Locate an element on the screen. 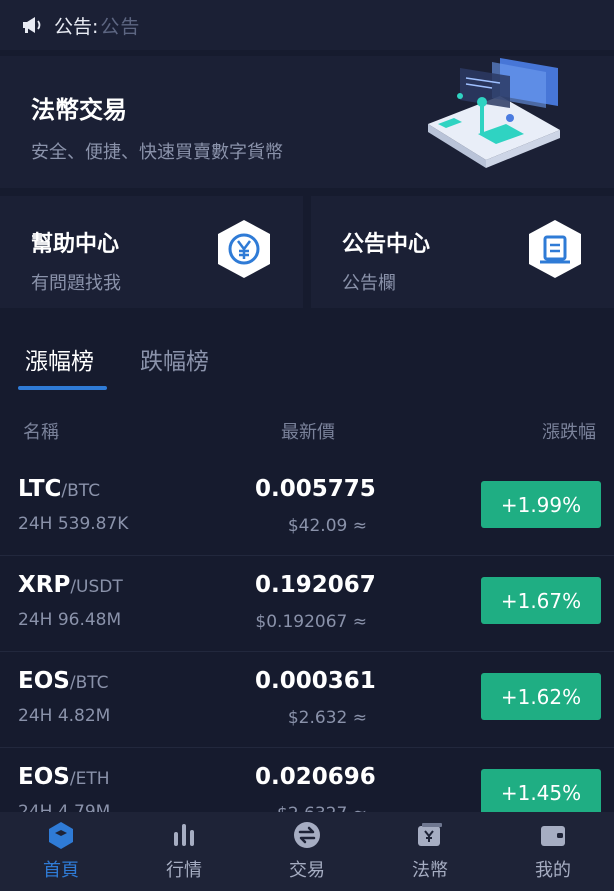 Image resolution: width=614 pixels, height=891 pixels. quote-currency: /ETH is located at coordinates (89, 779).